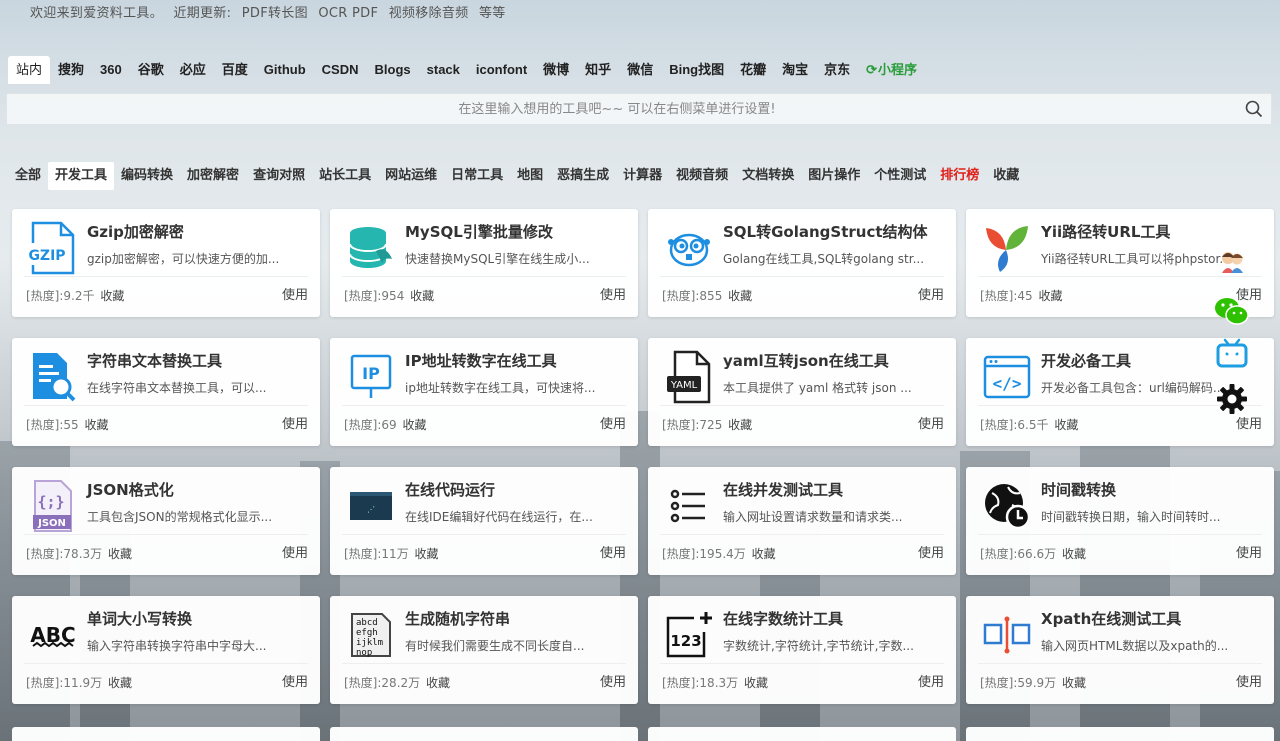 This screenshot has height=741, width=1280. Describe the element at coordinates (193, 70) in the screenshot. I see `engine-tab: 必应` at that location.